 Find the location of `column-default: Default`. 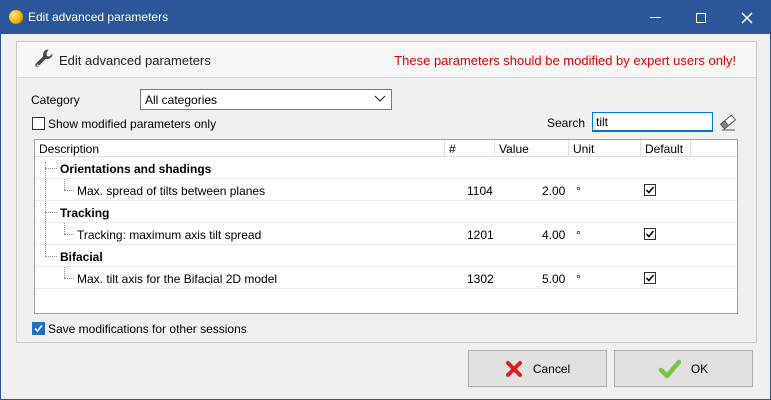

column-default: Default is located at coordinates (666, 148).